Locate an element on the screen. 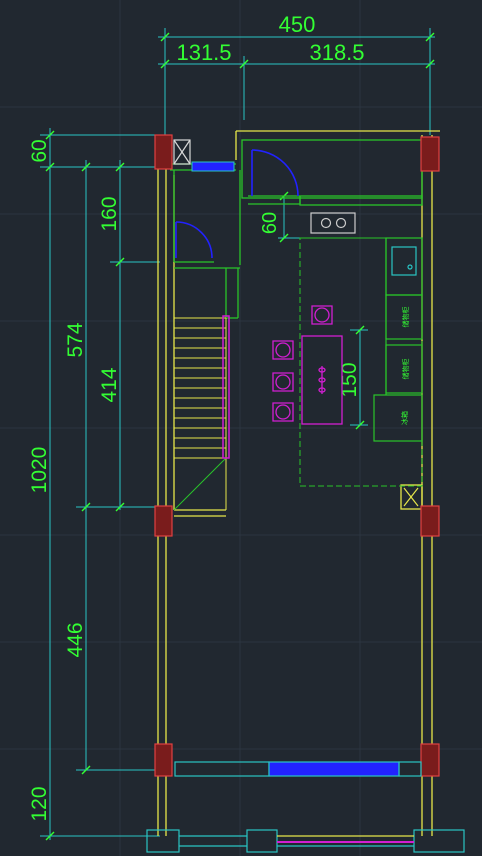 This screenshot has width=482, height=856. dim-left-574: 574 is located at coordinates (75, 339).